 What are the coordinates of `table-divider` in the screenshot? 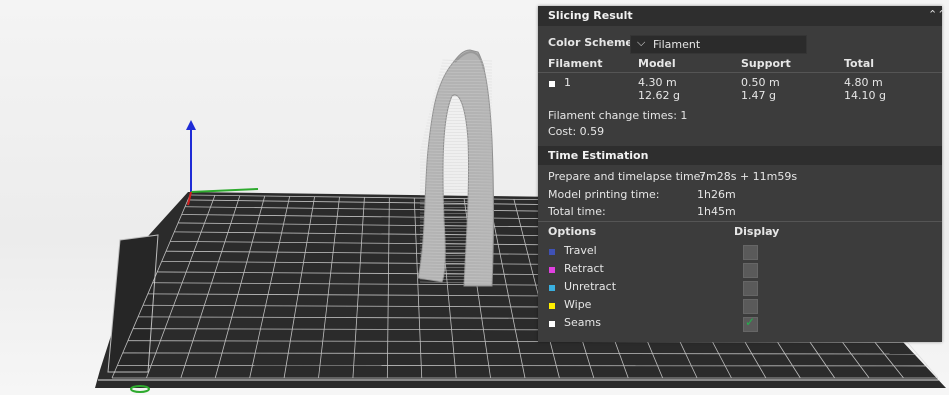 It's located at (740, 72).